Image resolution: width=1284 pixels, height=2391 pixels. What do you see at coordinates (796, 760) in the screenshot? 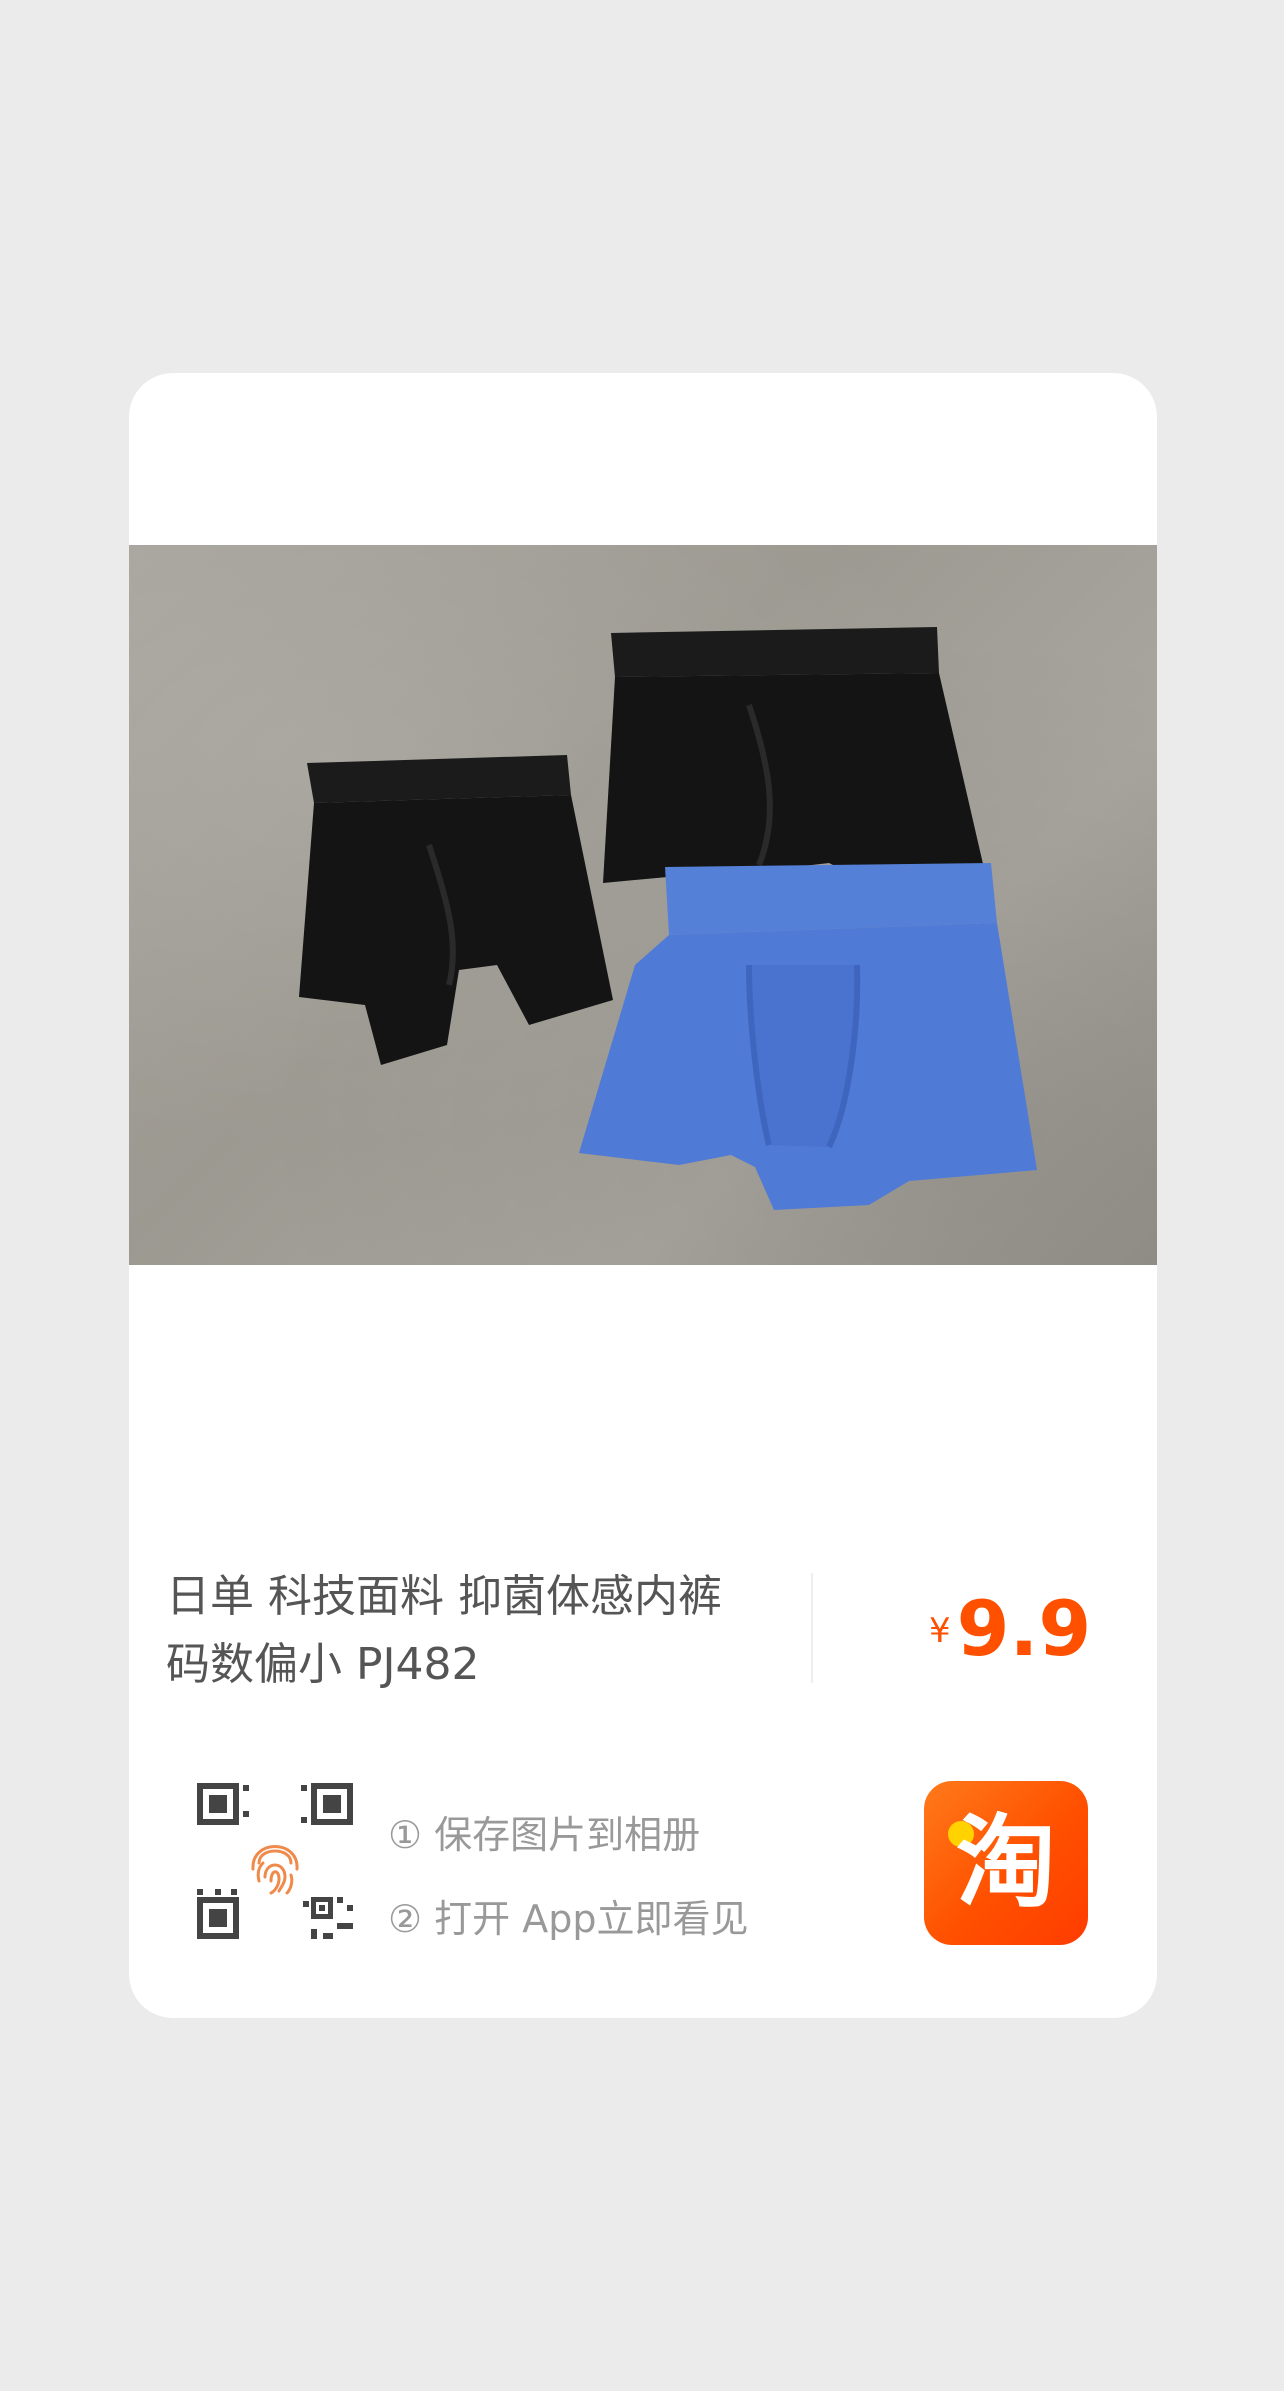
I see `black-briefs-right` at bounding box center [796, 760].